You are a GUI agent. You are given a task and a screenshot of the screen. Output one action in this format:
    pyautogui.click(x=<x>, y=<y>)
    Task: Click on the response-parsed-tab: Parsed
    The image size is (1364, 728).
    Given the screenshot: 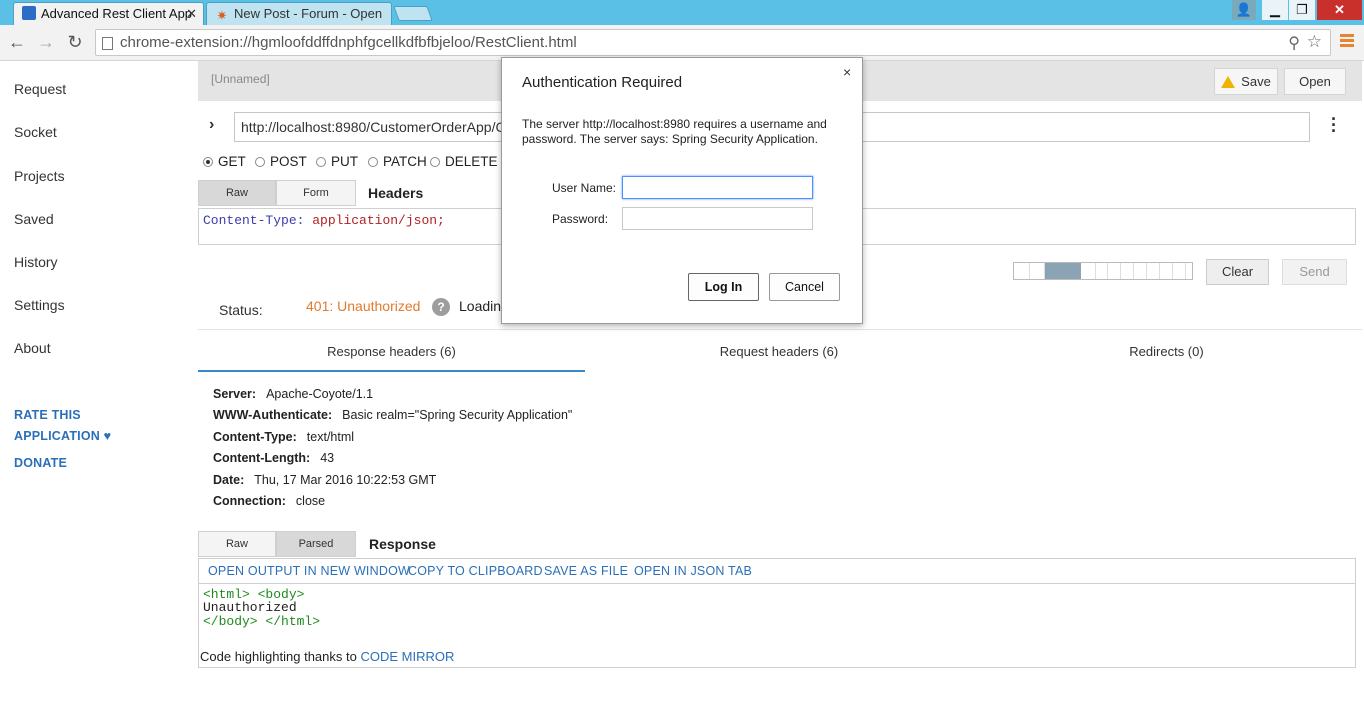 What is the action you would take?
    pyautogui.click(x=316, y=544)
    